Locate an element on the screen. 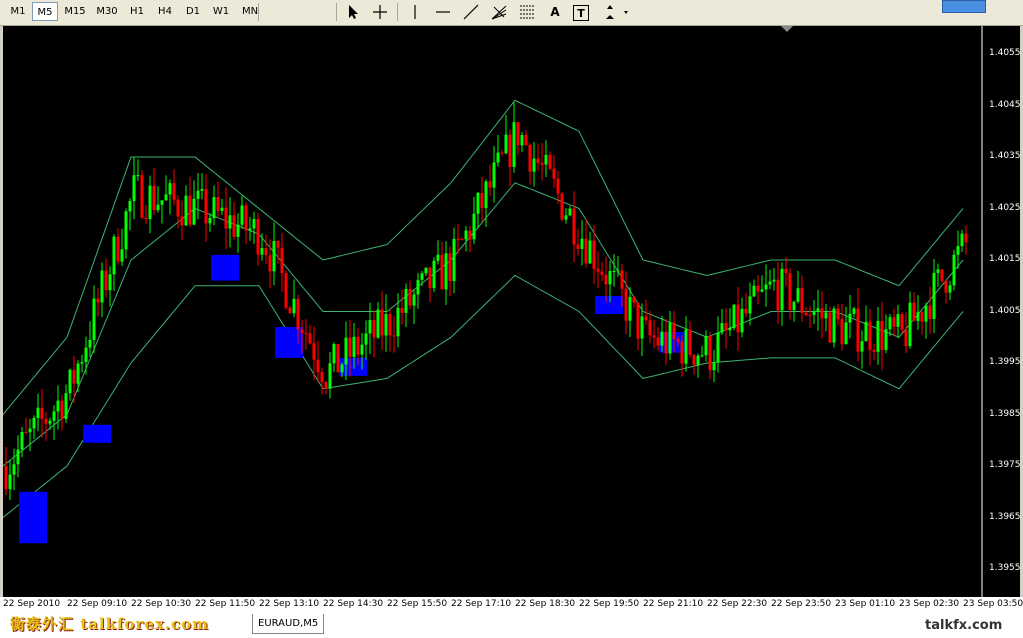  timeframe-h4: H4 is located at coordinates (165, 11).